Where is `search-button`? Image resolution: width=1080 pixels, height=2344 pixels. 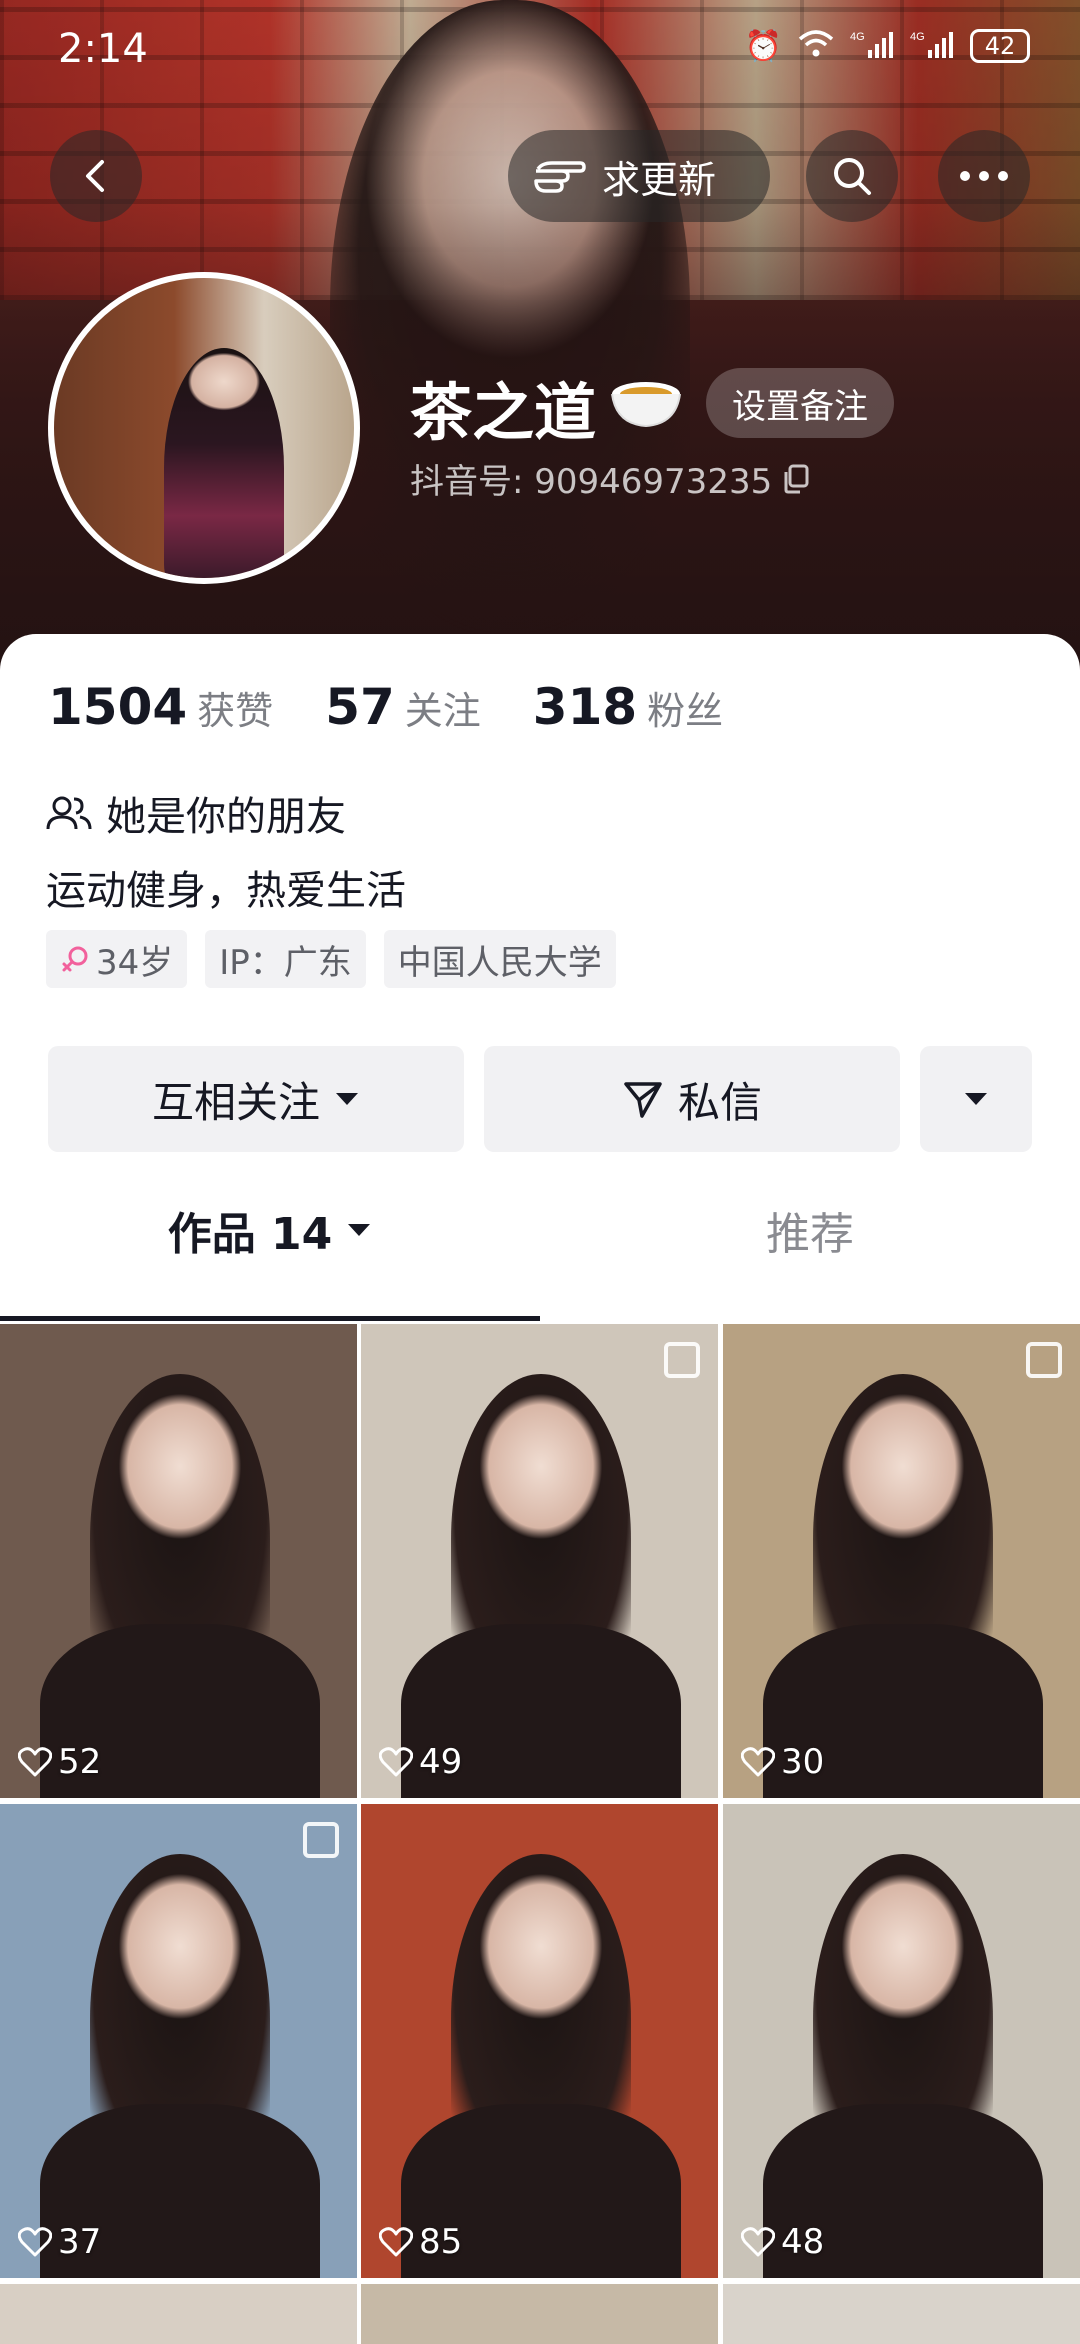
search-button is located at coordinates (852, 176).